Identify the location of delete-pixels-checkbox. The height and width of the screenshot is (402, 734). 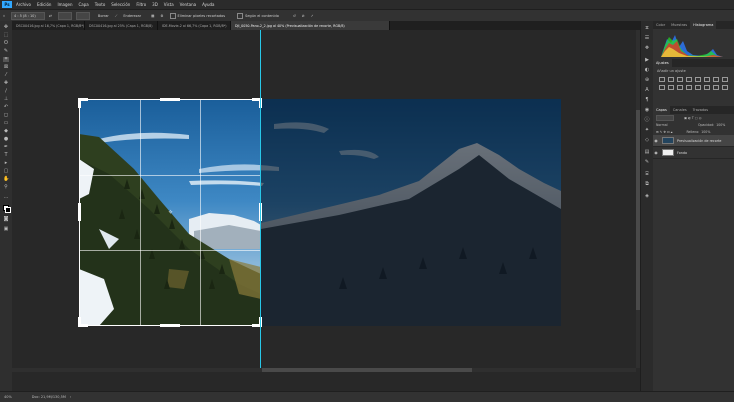
(172, 15).